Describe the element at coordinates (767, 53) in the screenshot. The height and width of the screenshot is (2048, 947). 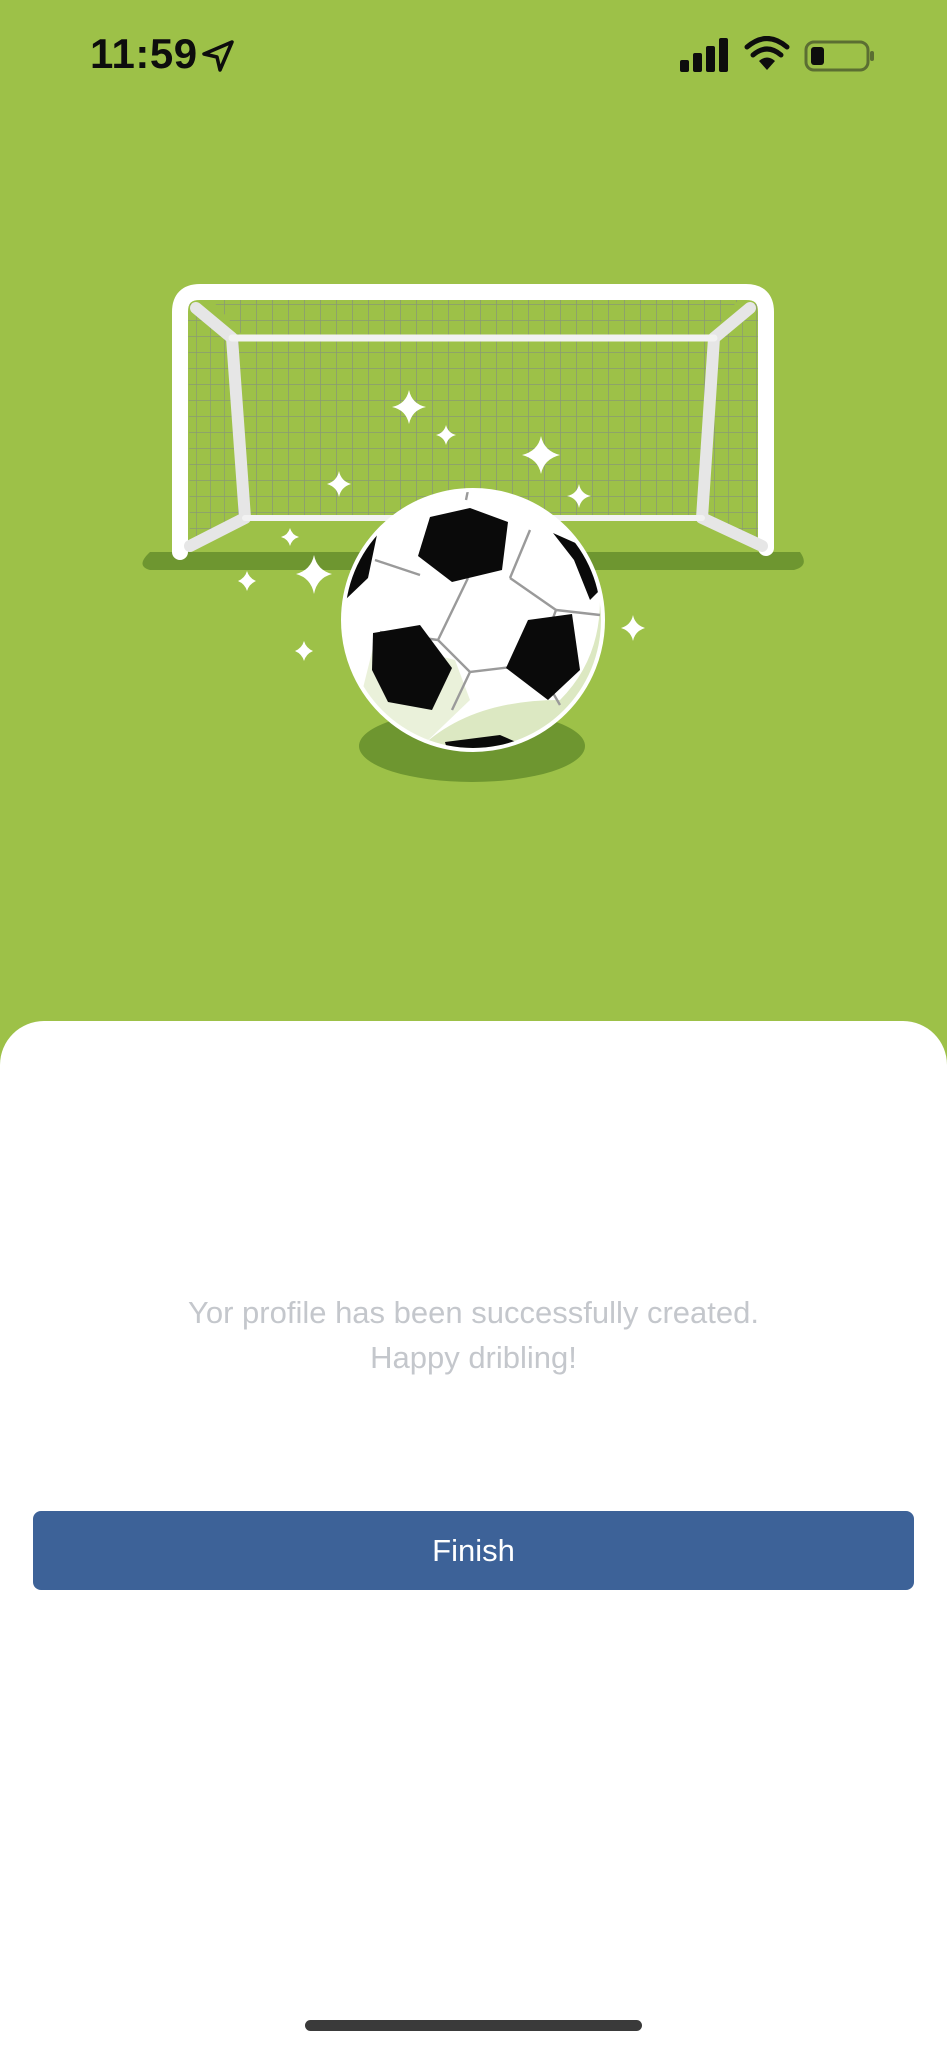
I see `wifi-icon` at that location.